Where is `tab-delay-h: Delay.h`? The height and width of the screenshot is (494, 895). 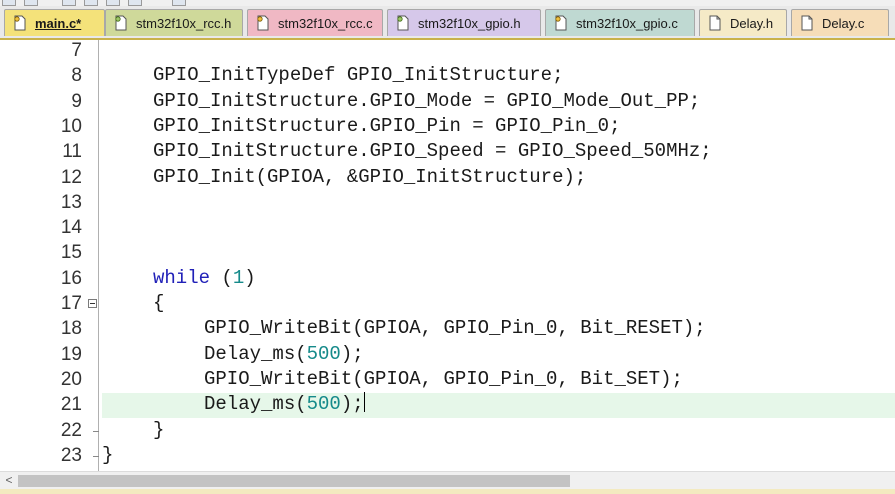 tab-delay-h: Delay.h is located at coordinates (743, 22).